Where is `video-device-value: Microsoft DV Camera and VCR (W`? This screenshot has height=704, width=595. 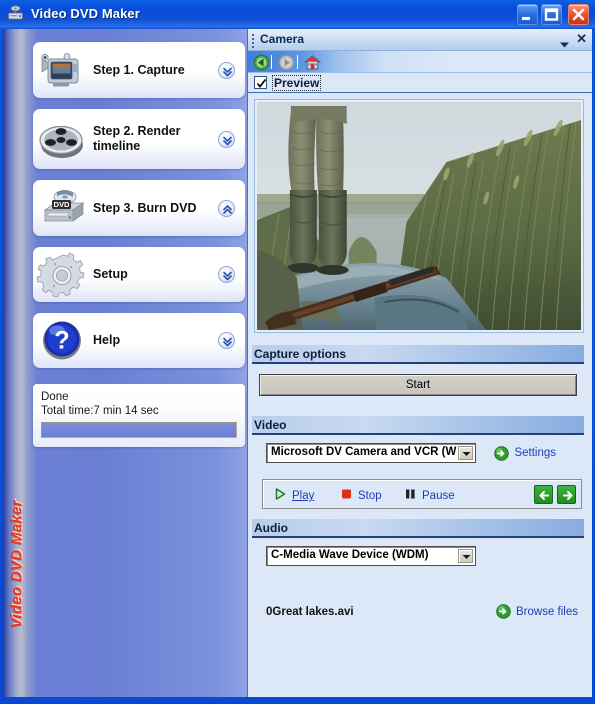
video-device-value: Microsoft DV Camera and VCR (W is located at coordinates (364, 452).